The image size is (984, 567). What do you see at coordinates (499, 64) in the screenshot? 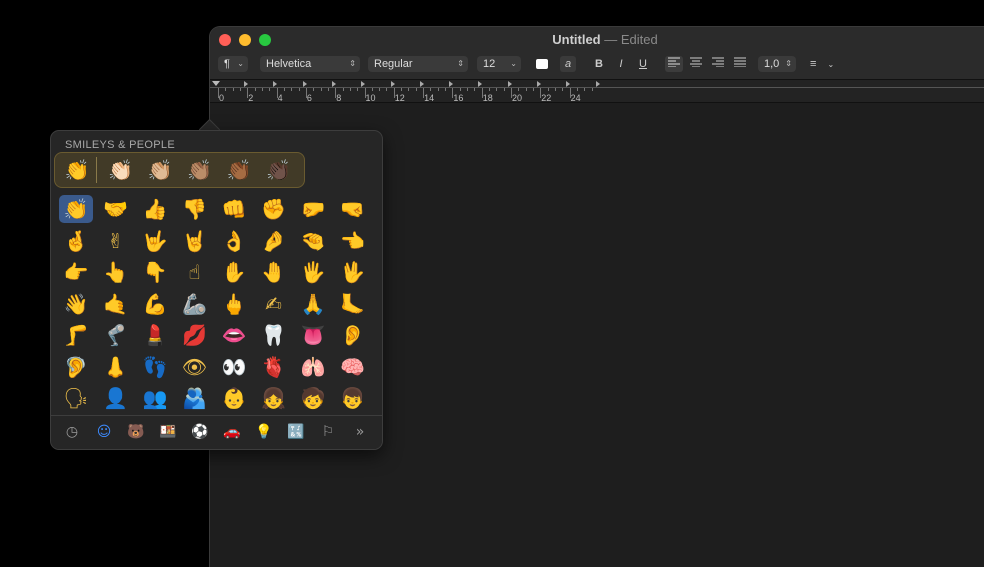
I see `font-size-select: 12 ⌄` at bounding box center [499, 64].